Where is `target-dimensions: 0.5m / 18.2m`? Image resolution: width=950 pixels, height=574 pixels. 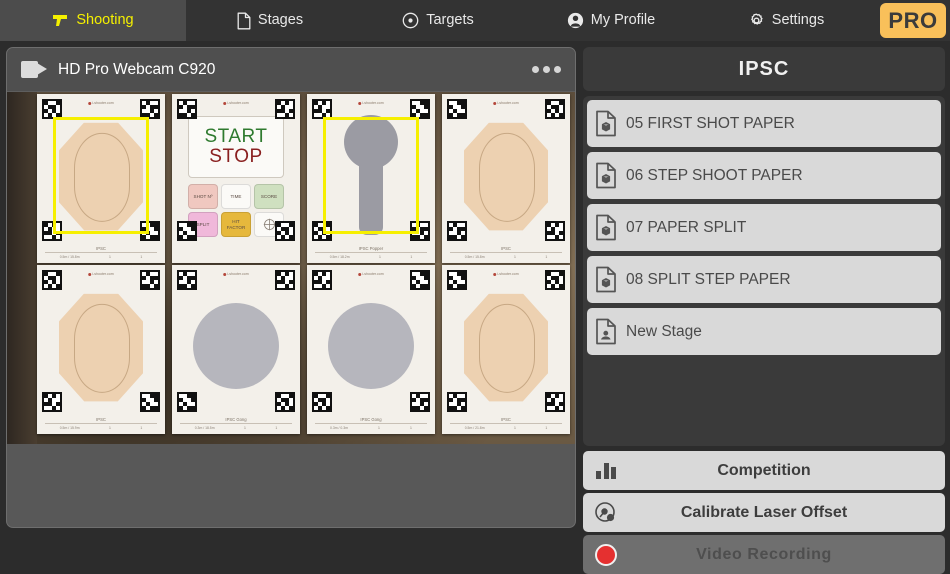
target-dimensions: 0.5m / 18.2m is located at coordinates (339, 257).